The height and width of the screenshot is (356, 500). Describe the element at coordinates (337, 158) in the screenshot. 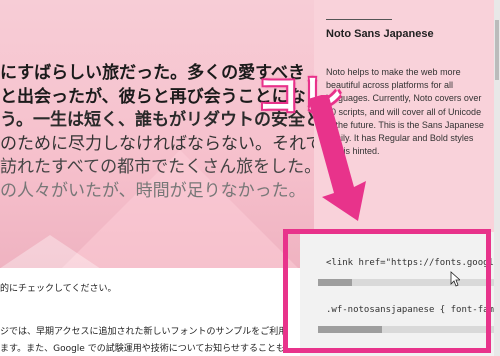

I see `annotation-arrow-icon` at that location.